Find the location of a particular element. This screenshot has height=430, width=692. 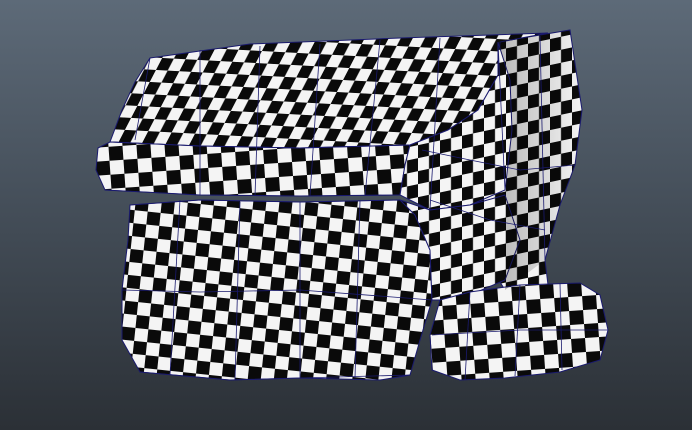

mesh-ledge-front is located at coordinates (253, 169).